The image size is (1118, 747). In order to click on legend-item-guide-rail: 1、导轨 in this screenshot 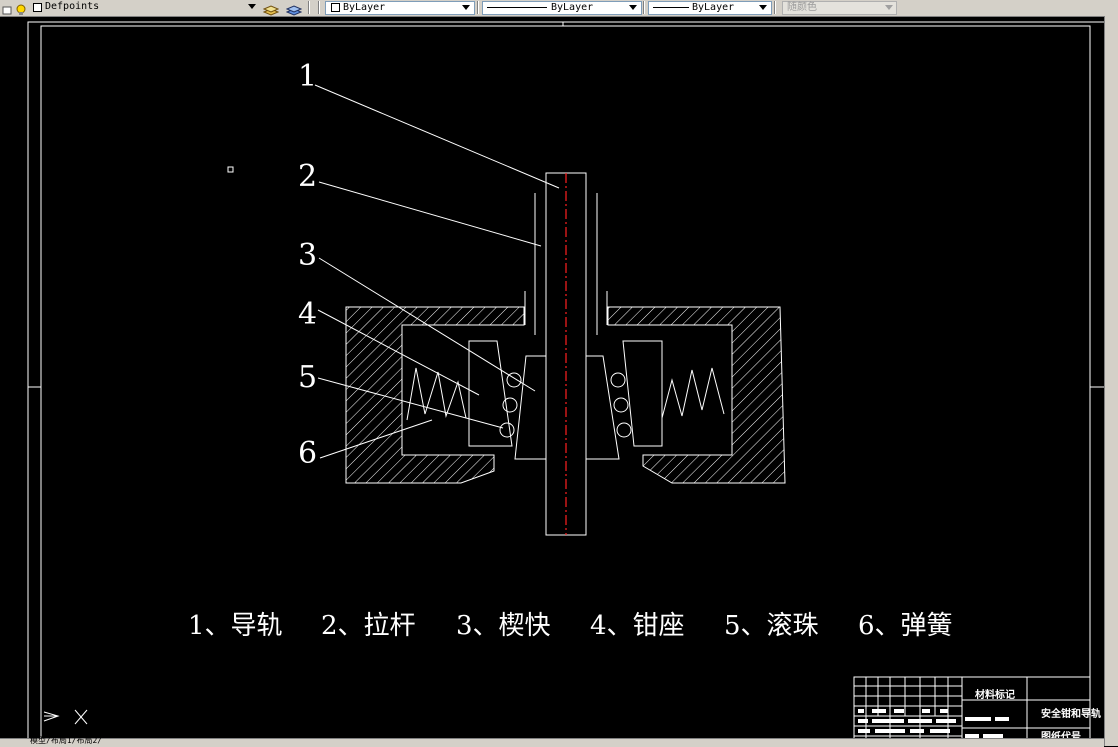, I will do `click(235, 626)`.